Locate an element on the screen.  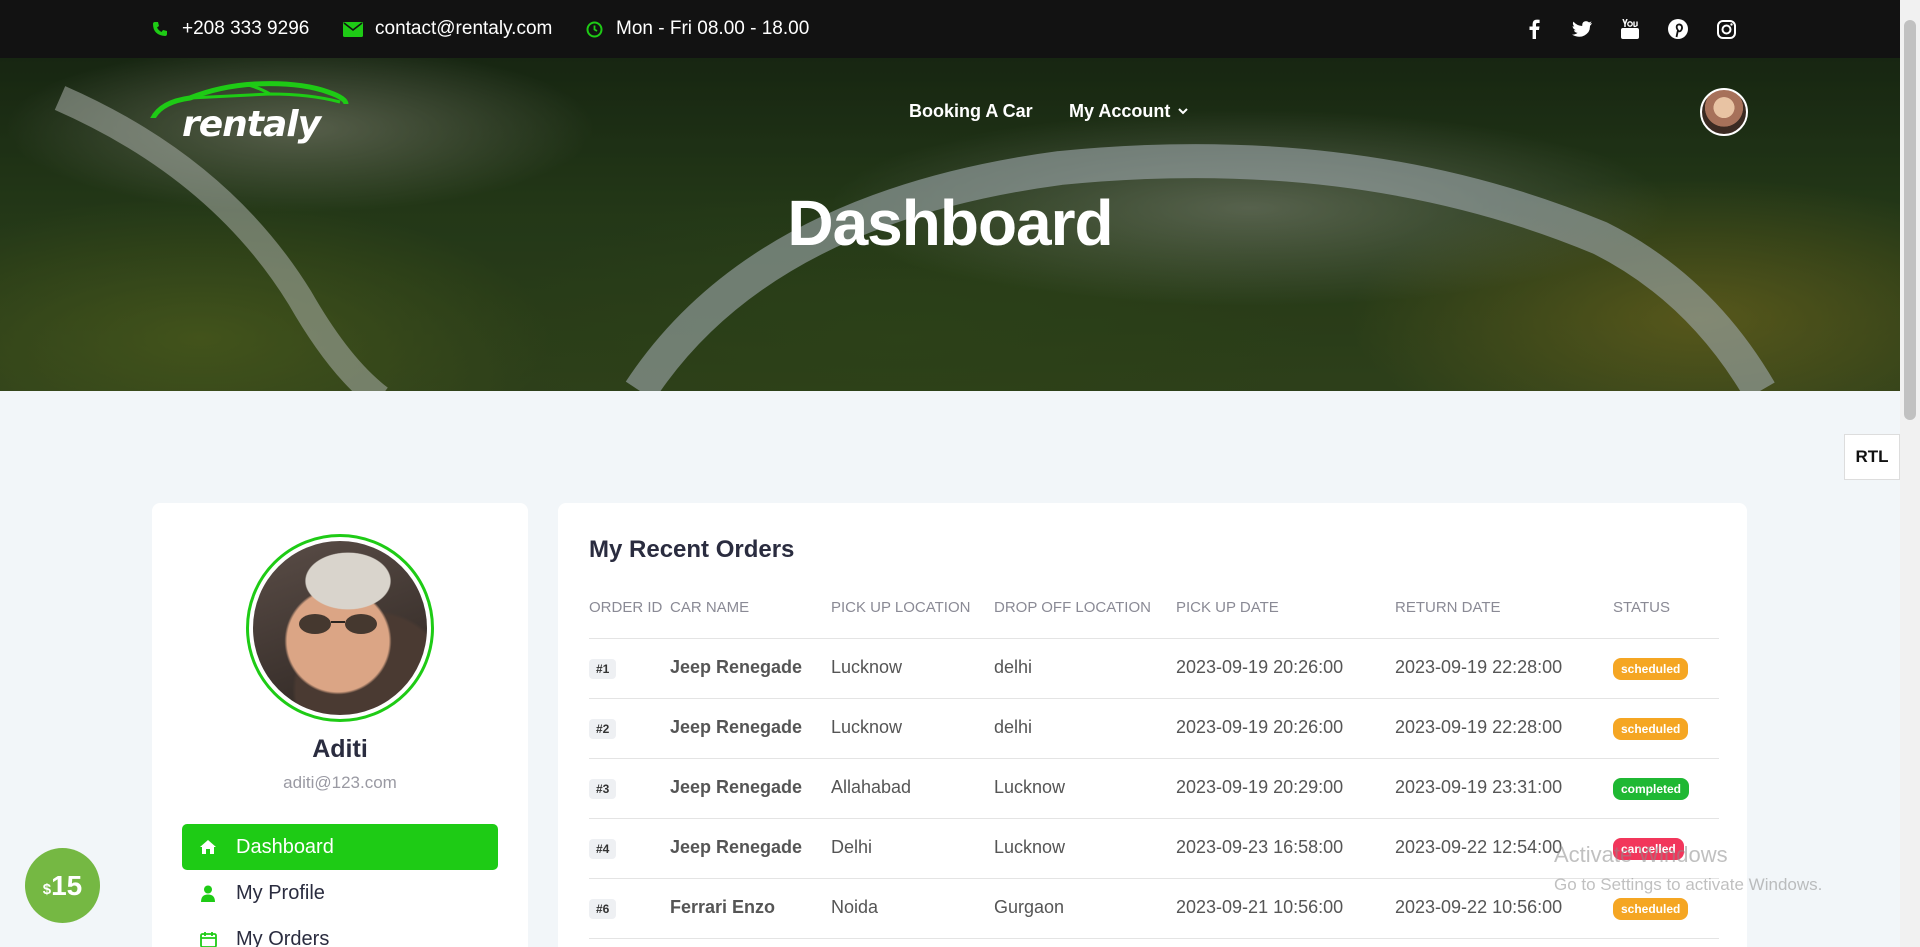
facebook-icon is located at coordinates (1534, 29).